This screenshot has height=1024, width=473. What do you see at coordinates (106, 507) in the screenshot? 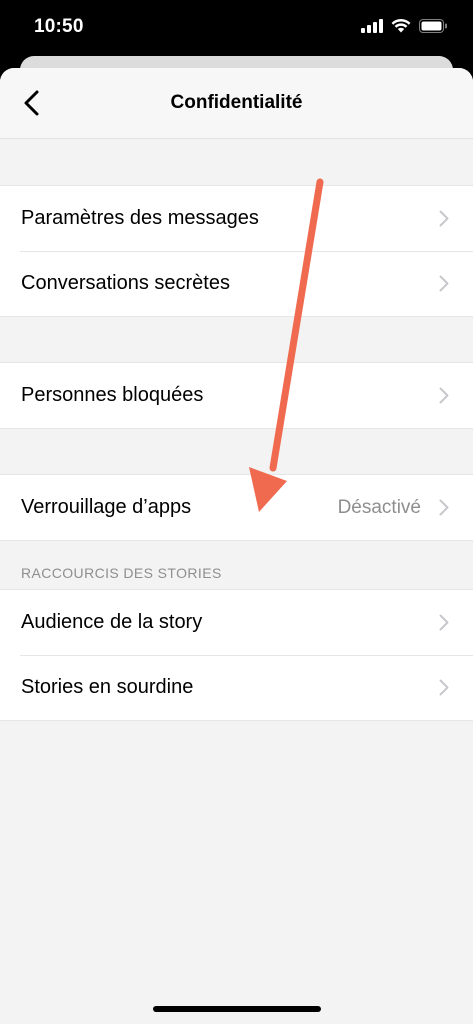
I see `row-label: Verrouillage d’apps` at bounding box center [106, 507].